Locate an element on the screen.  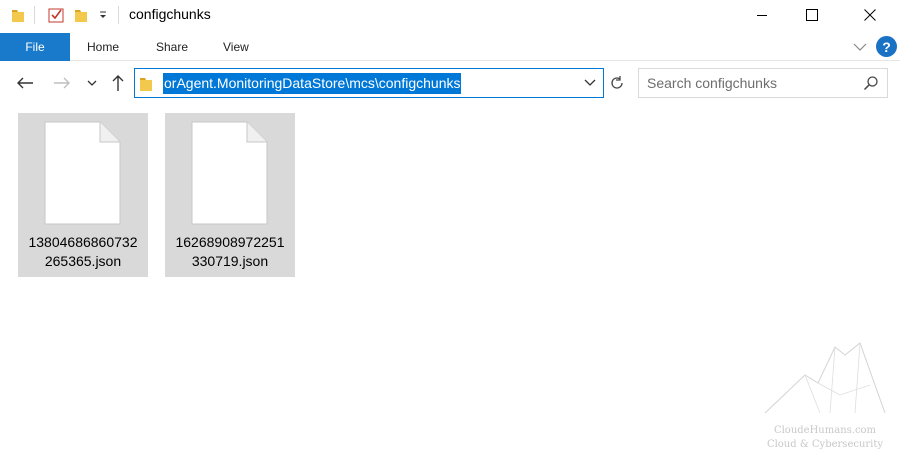
maximize-icon is located at coordinates (812, 15).